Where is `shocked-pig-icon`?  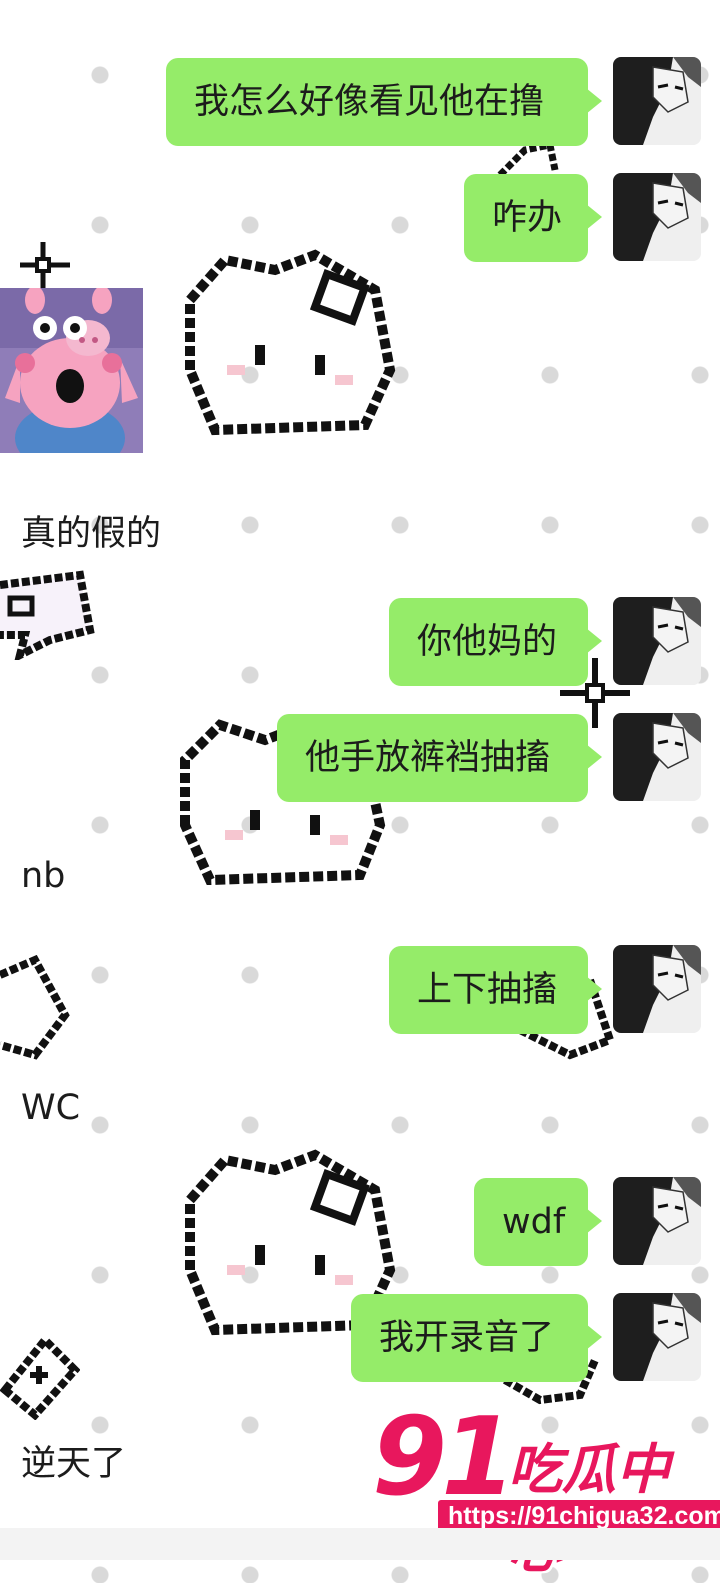 shocked-pig-icon is located at coordinates (71, 370).